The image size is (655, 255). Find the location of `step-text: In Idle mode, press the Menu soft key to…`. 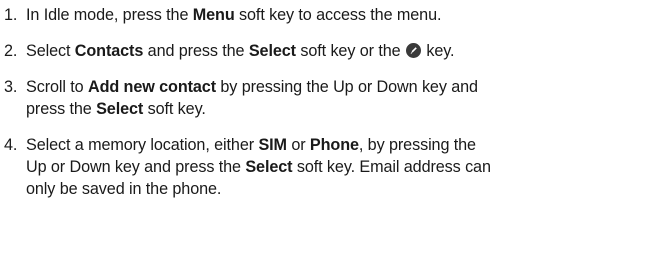

step-text: In Idle mode, press the Menu soft key to… is located at coordinates (233, 15).